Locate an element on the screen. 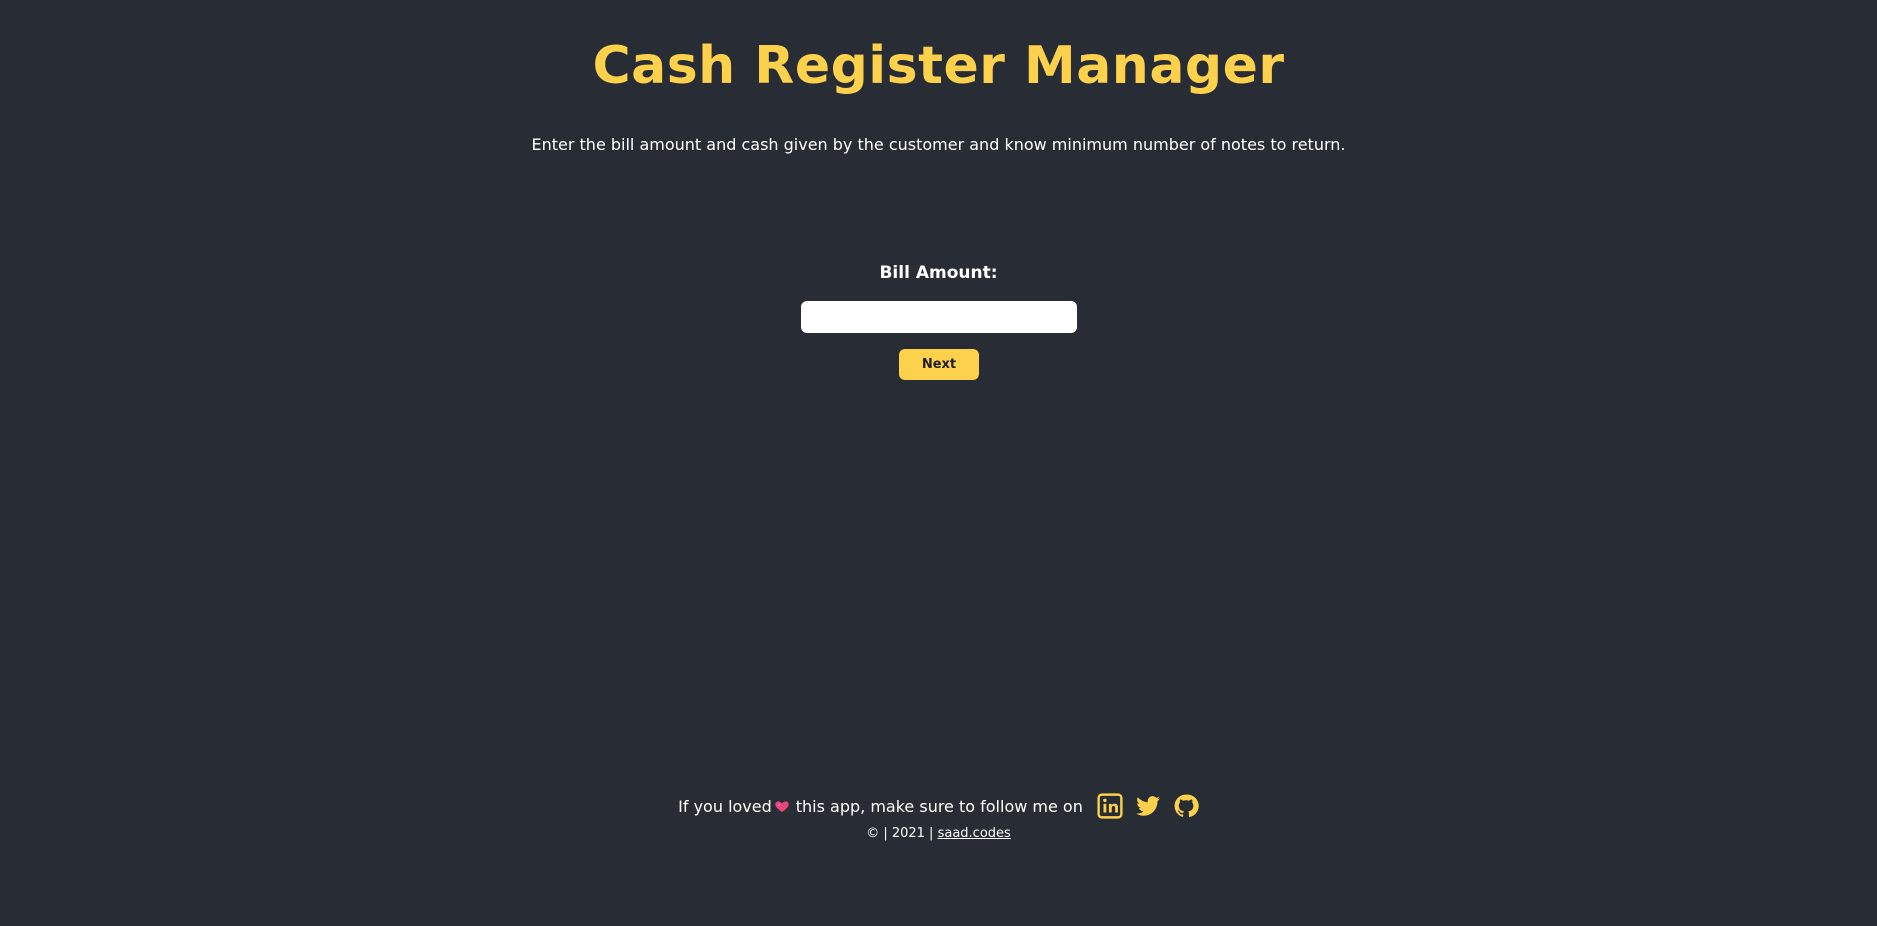 The image size is (1877, 926). bill-amount-label: Bill Amount: is located at coordinates (938, 273).